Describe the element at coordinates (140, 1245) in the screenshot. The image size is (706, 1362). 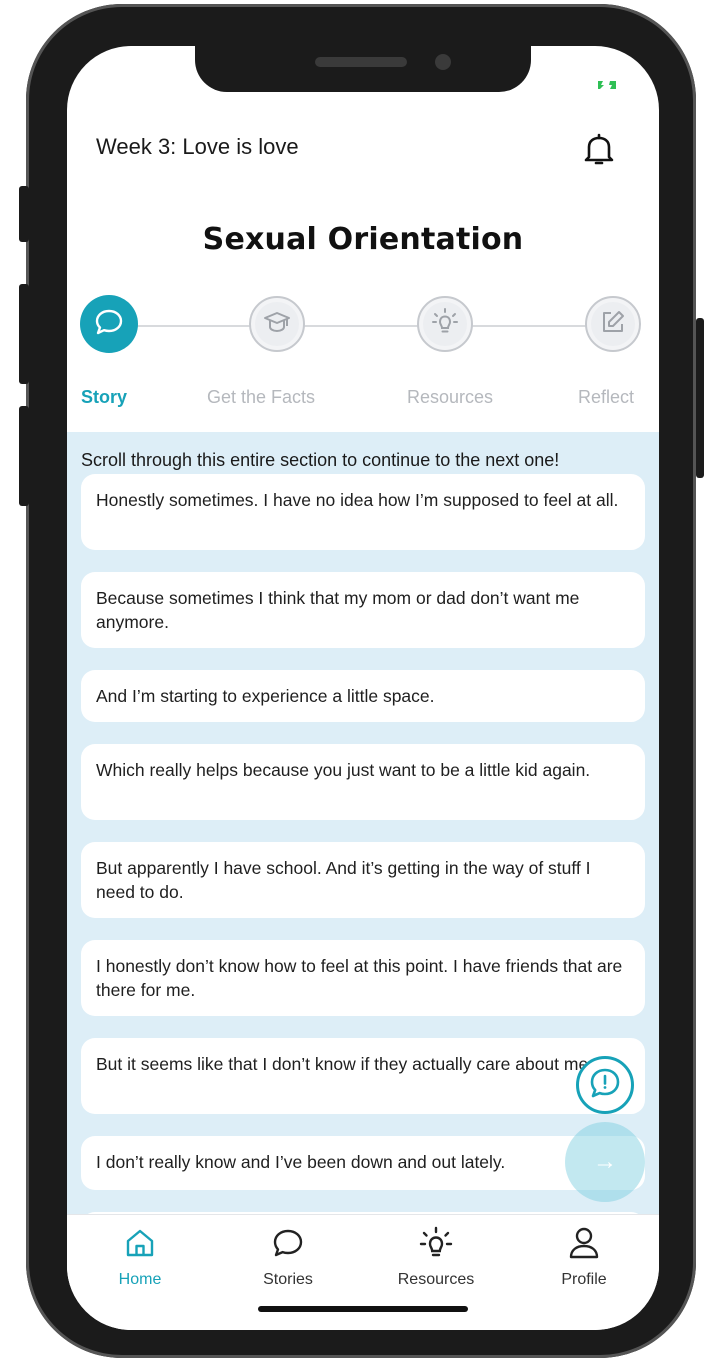
I see `home-icon` at that location.